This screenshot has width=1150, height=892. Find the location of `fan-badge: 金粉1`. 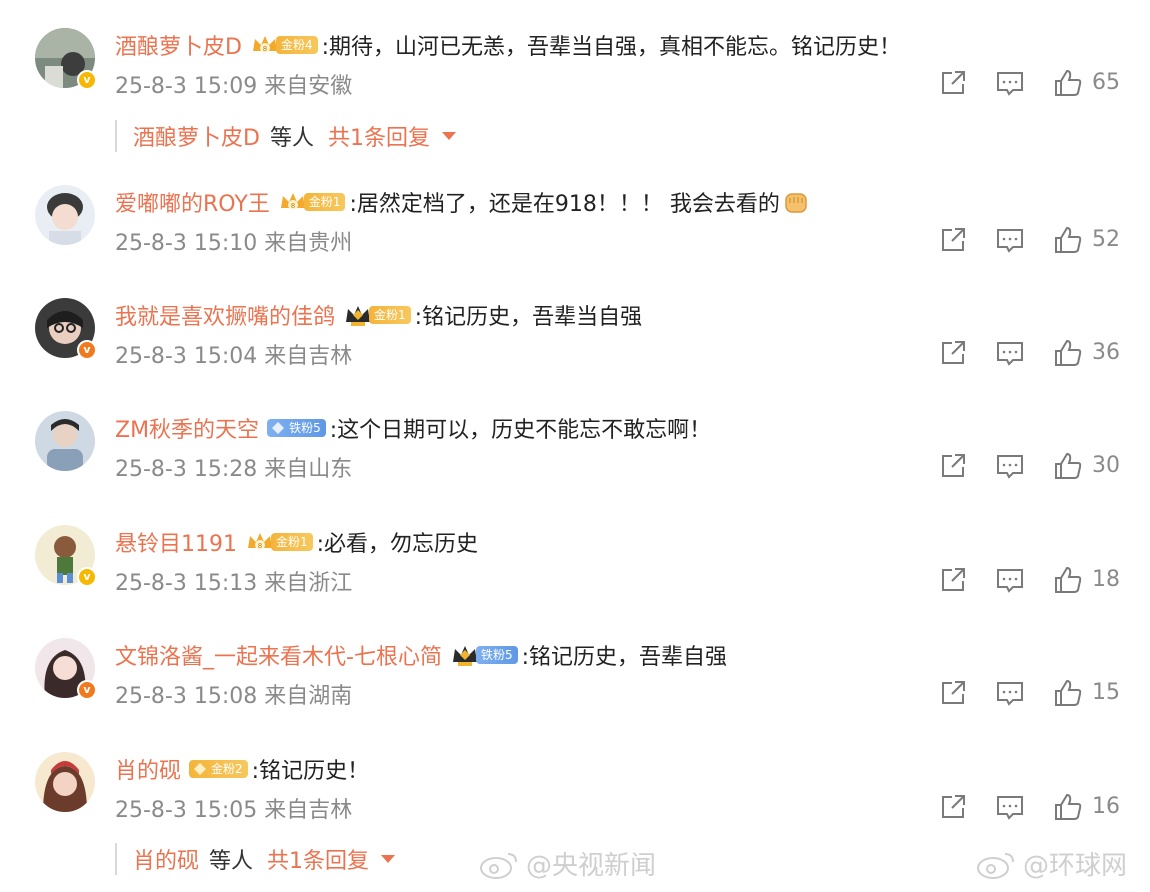

fan-badge: 金粉1 is located at coordinates (377, 315).